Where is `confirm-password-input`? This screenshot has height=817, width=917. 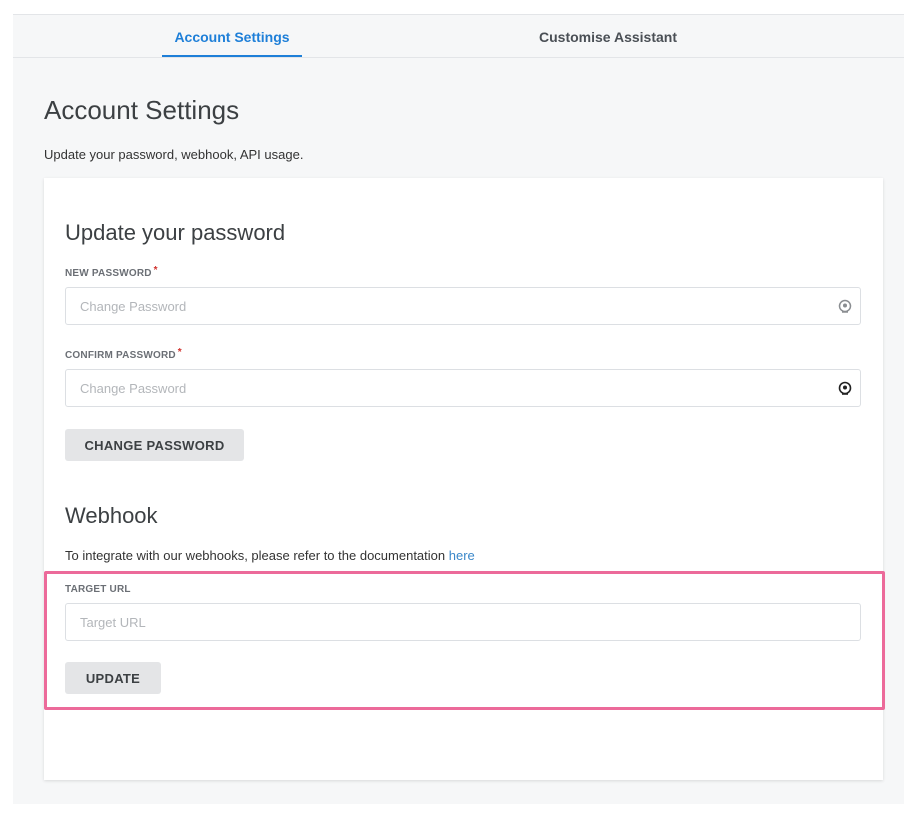 confirm-password-input is located at coordinates (450, 388).